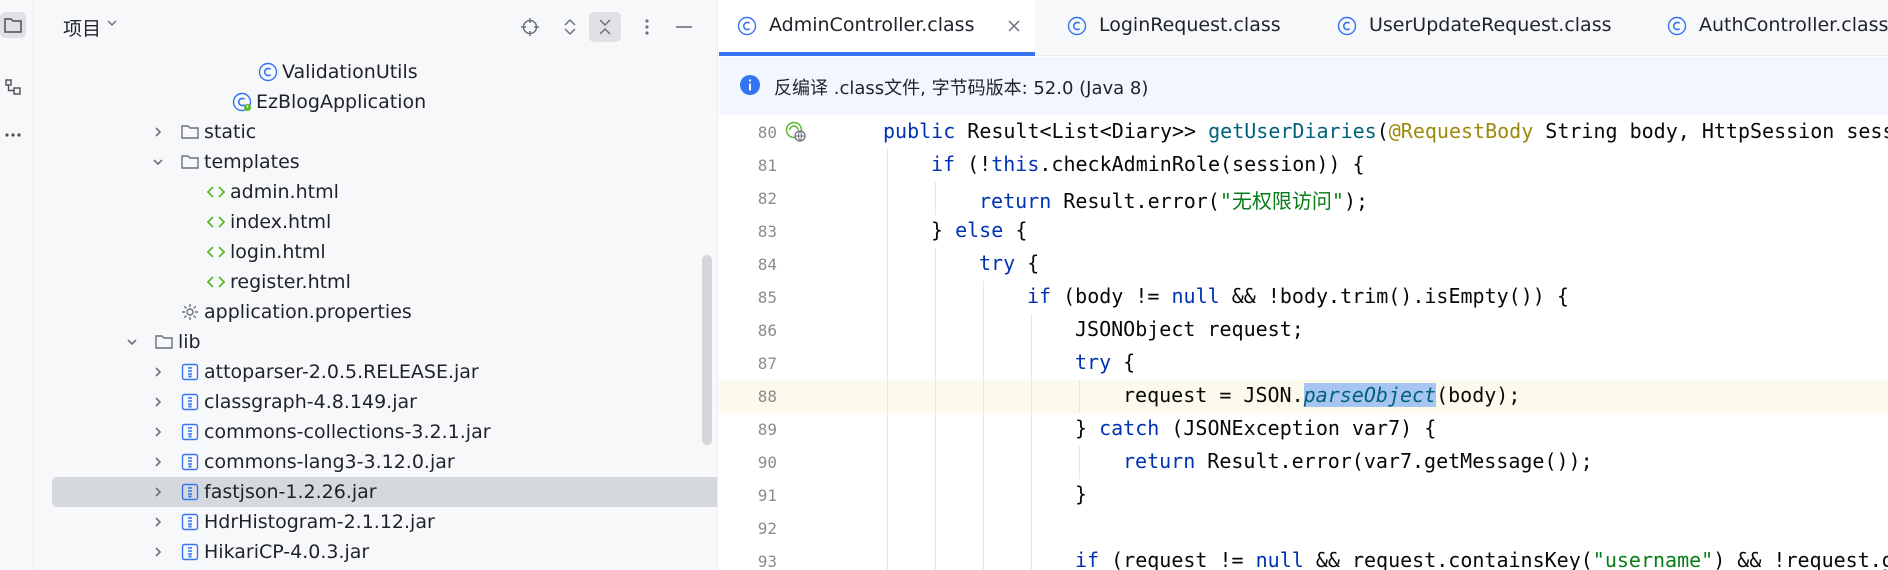  What do you see at coordinates (1135, 428) in the screenshot?
I see `code-token: catch` at bounding box center [1135, 428].